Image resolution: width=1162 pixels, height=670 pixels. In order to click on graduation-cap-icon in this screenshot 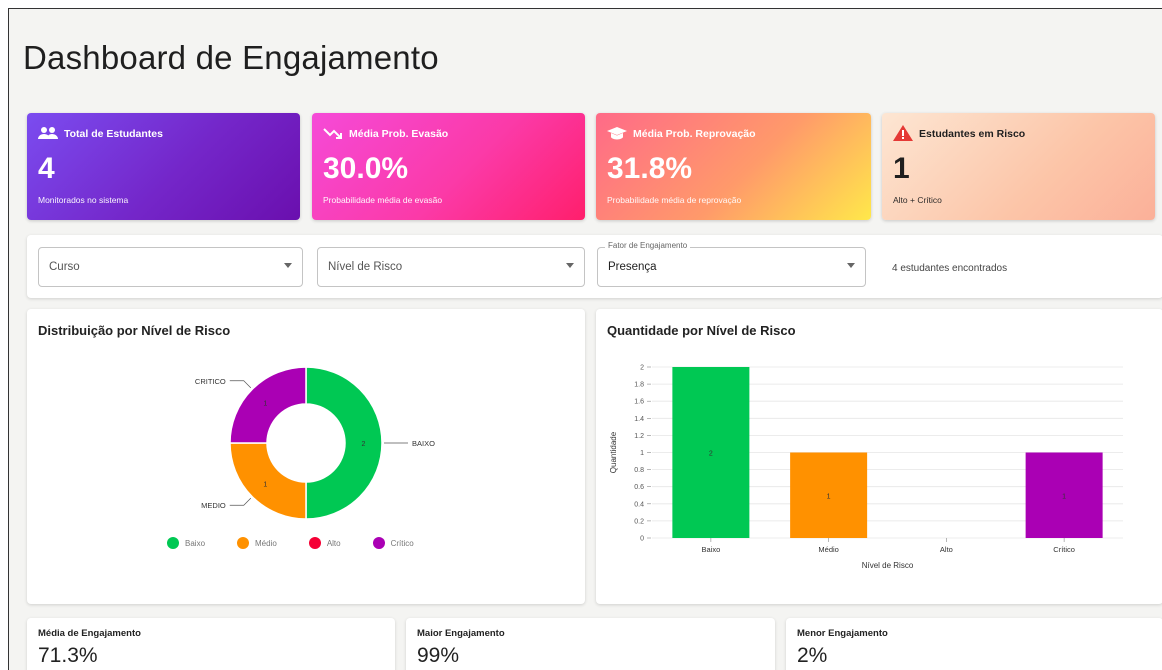, I will do `click(617, 134)`.